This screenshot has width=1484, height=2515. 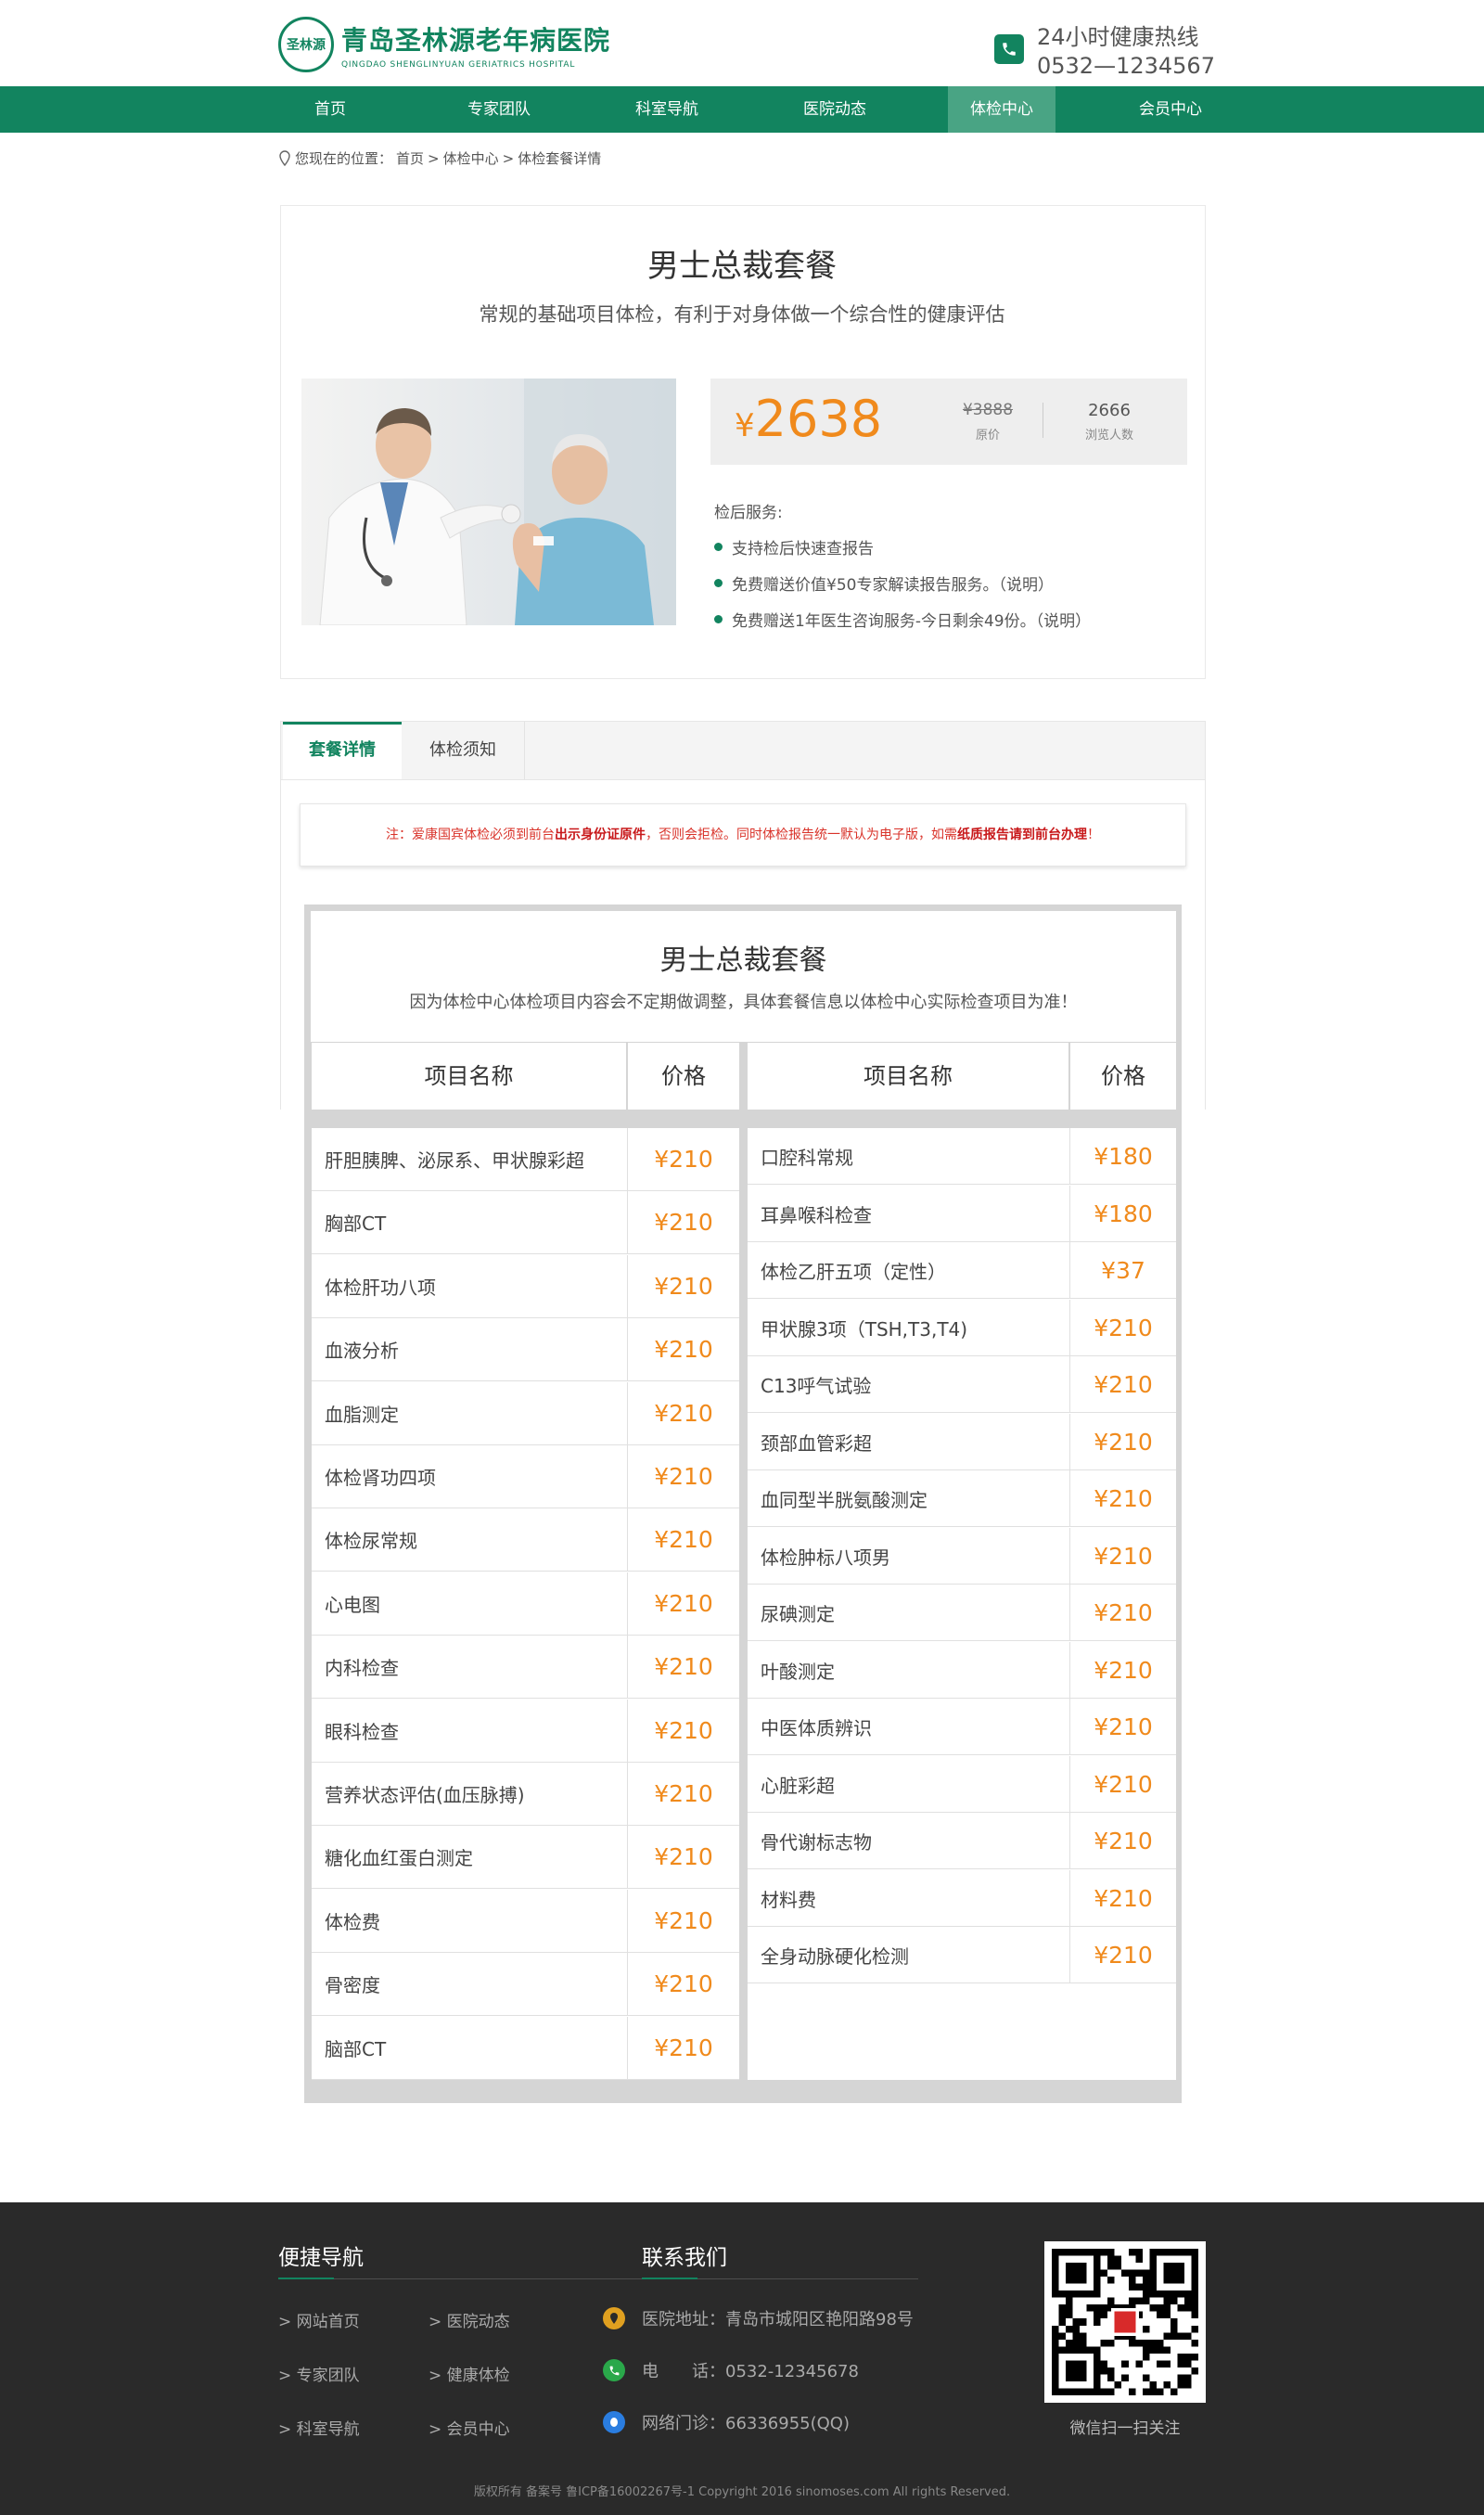 What do you see at coordinates (306, 45) in the screenshot?
I see `logo-badge-icon: 圣林源` at bounding box center [306, 45].